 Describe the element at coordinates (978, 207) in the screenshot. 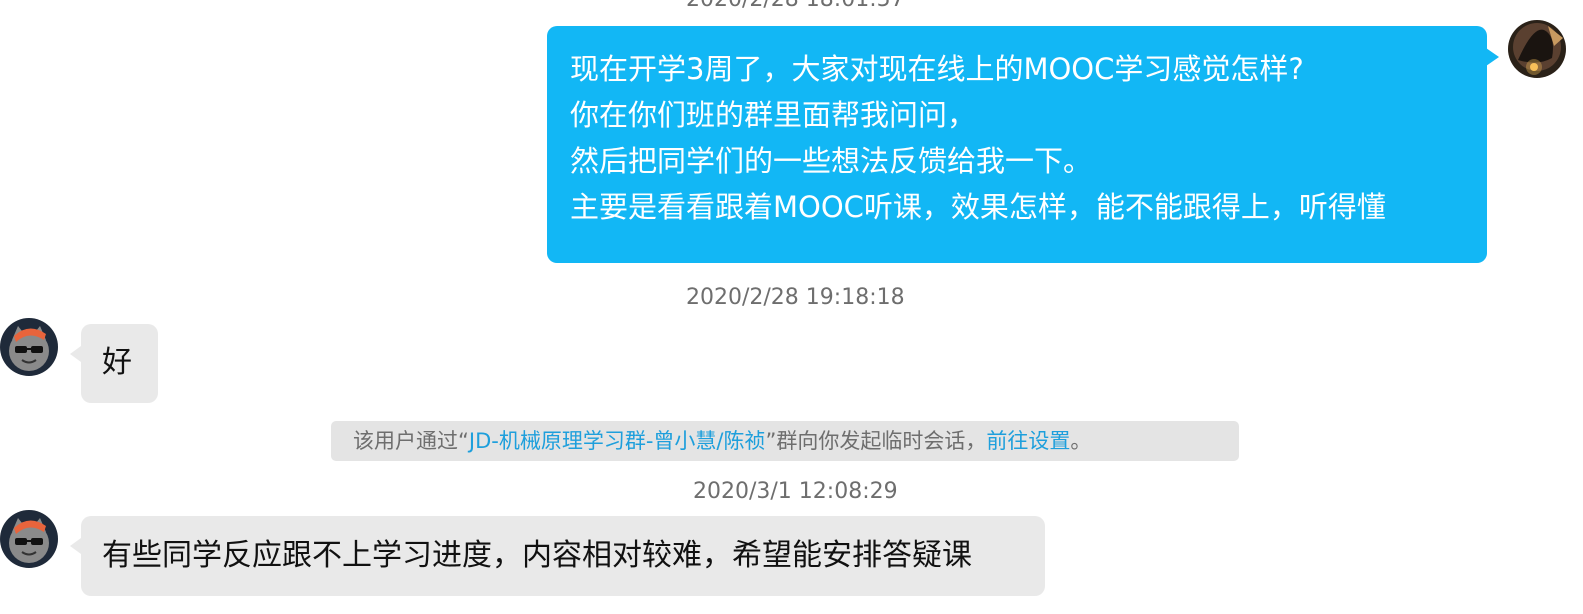

I see `message-line: 主要是看看跟着MOOC听课，效果怎样，能不能跟得上，听得懂` at that location.